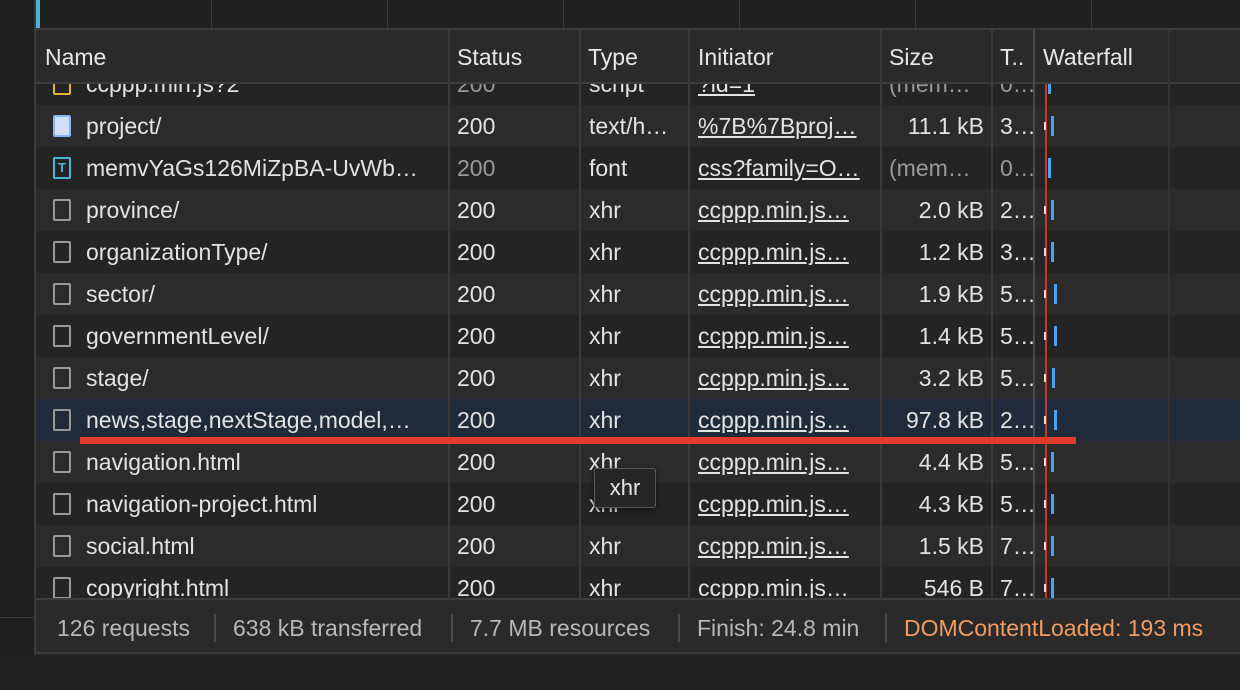 The height and width of the screenshot is (690, 1240). I want to click on column-header-size: Size, so click(935, 56).